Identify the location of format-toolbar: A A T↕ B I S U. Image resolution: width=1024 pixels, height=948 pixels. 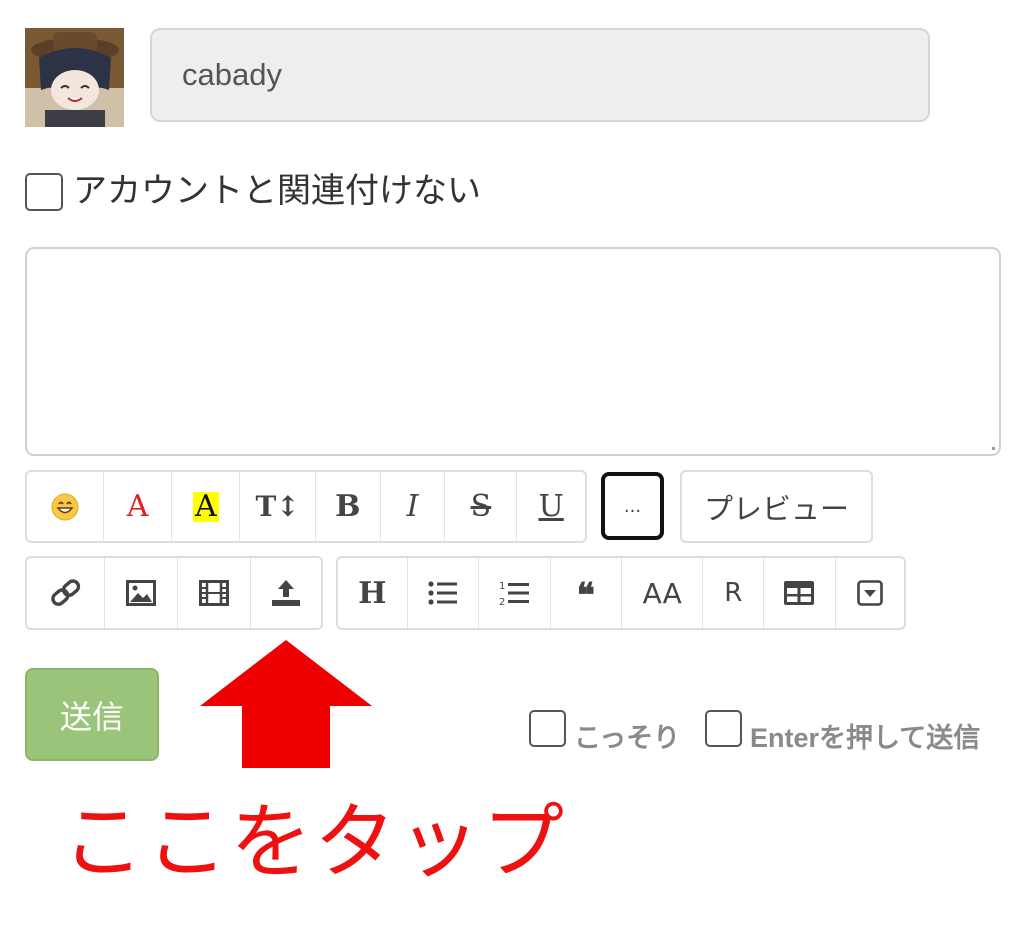
(306, 506).